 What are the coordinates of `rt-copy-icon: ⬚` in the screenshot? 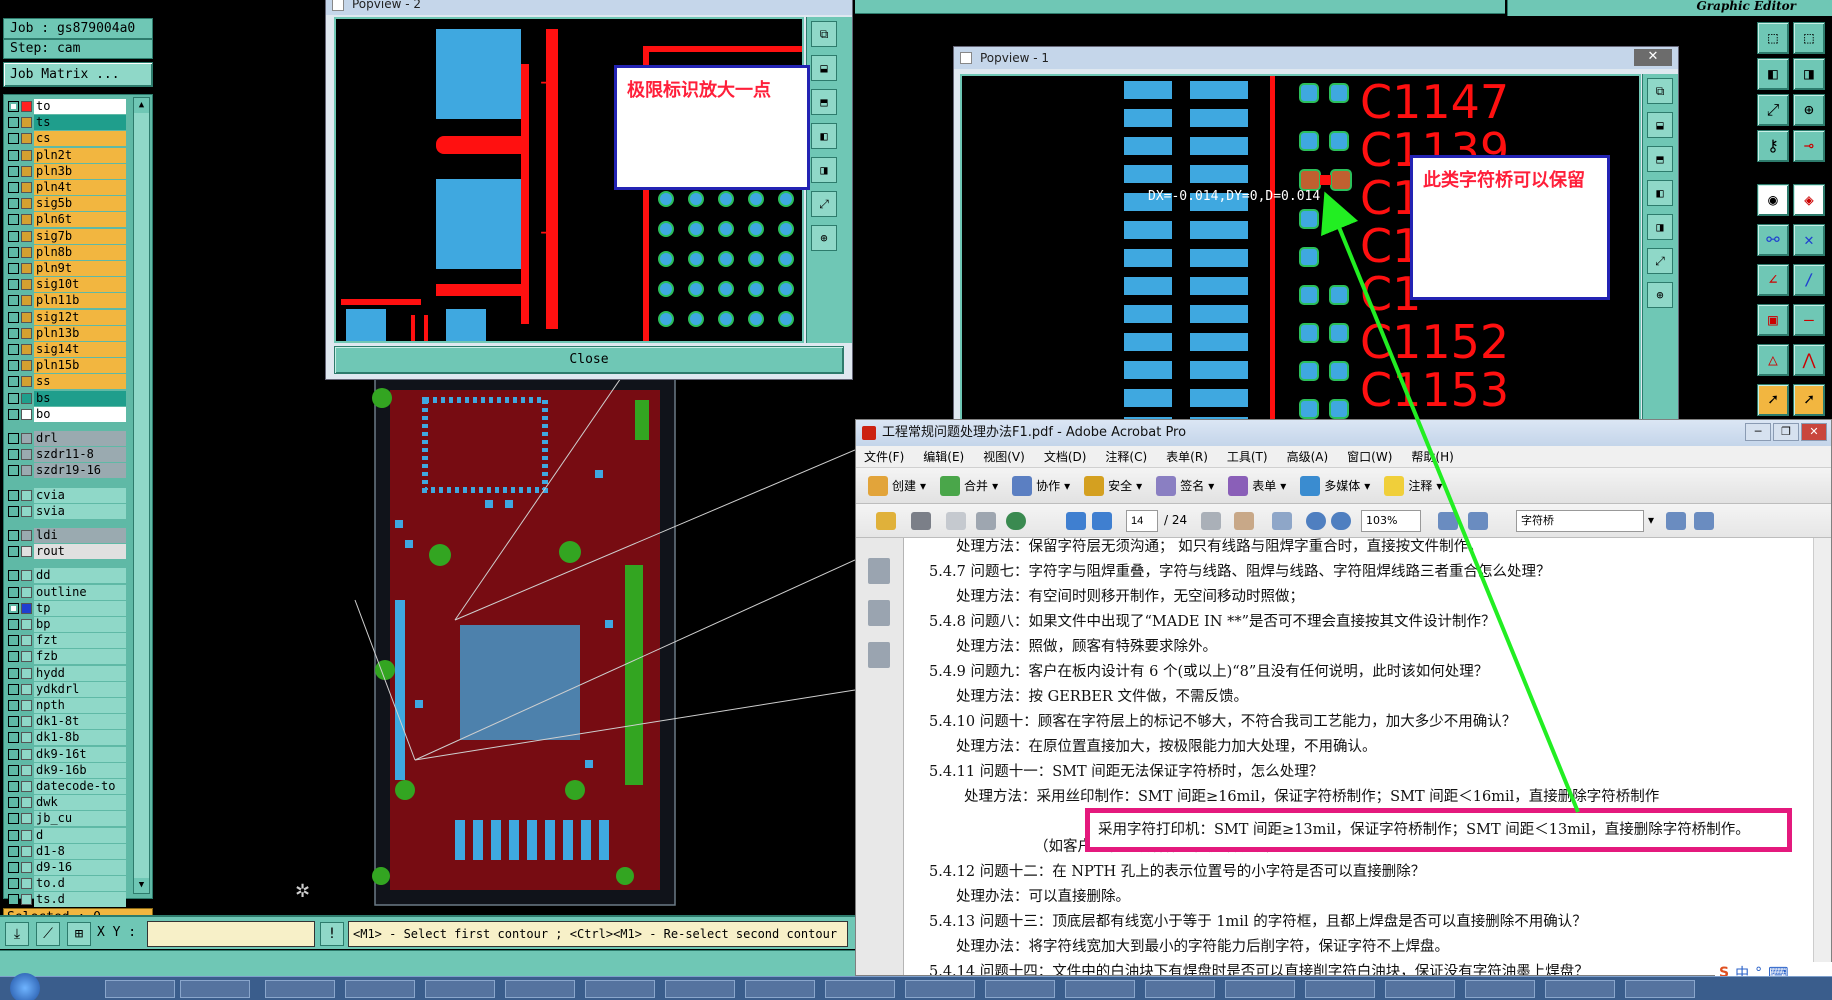 It's located at (1773, 38).